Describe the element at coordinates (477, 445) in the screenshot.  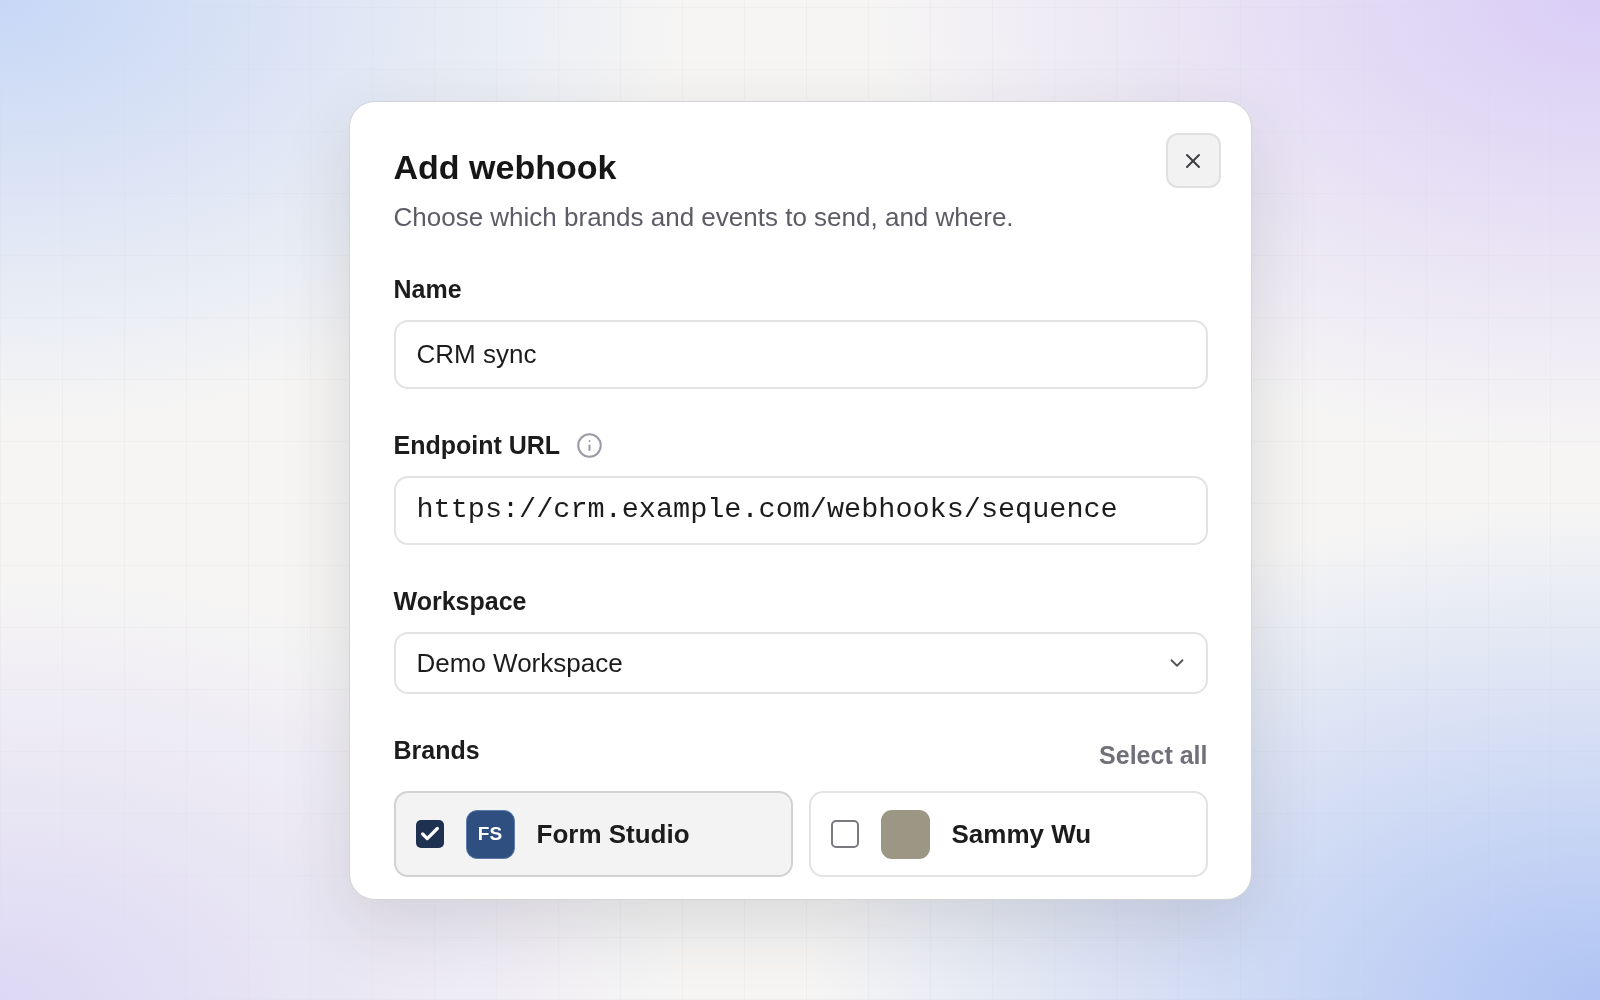
I see `field-label: Endpoint URL` at that location.